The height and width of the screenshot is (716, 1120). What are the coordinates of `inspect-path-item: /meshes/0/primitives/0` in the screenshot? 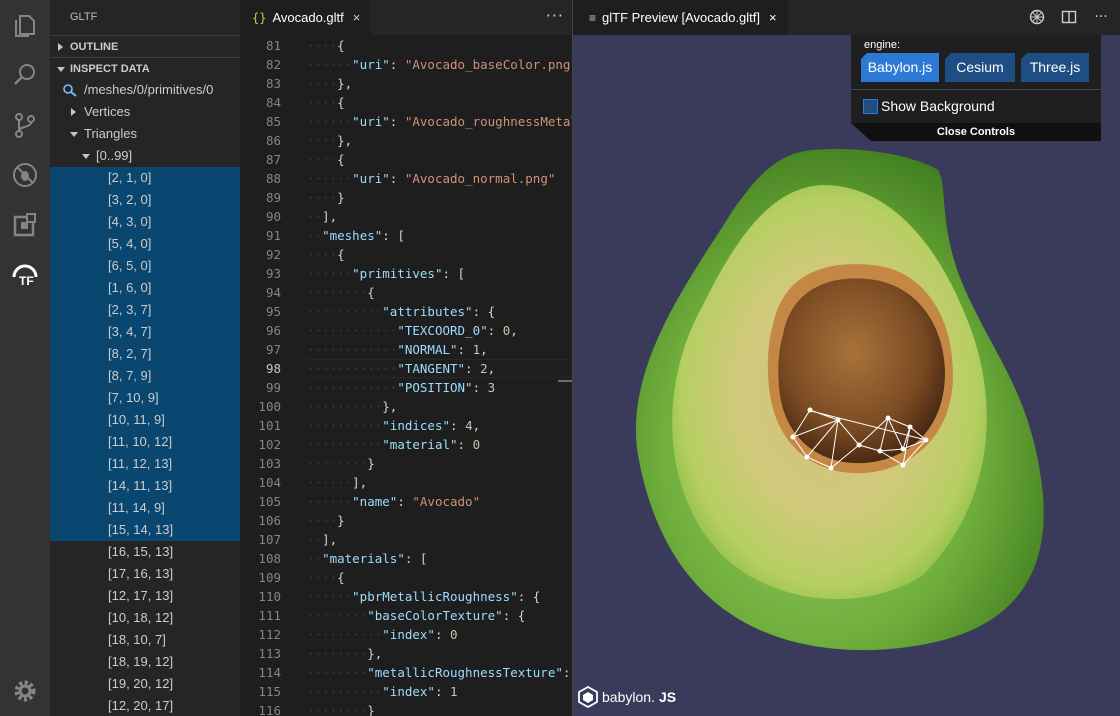 It's located at (145, 90).